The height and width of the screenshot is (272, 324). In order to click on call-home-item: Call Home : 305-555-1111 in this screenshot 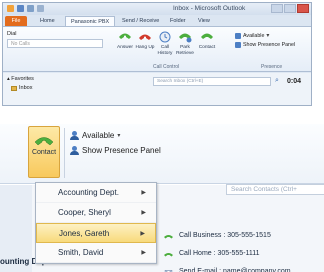, I will do `click(238, 254)`.